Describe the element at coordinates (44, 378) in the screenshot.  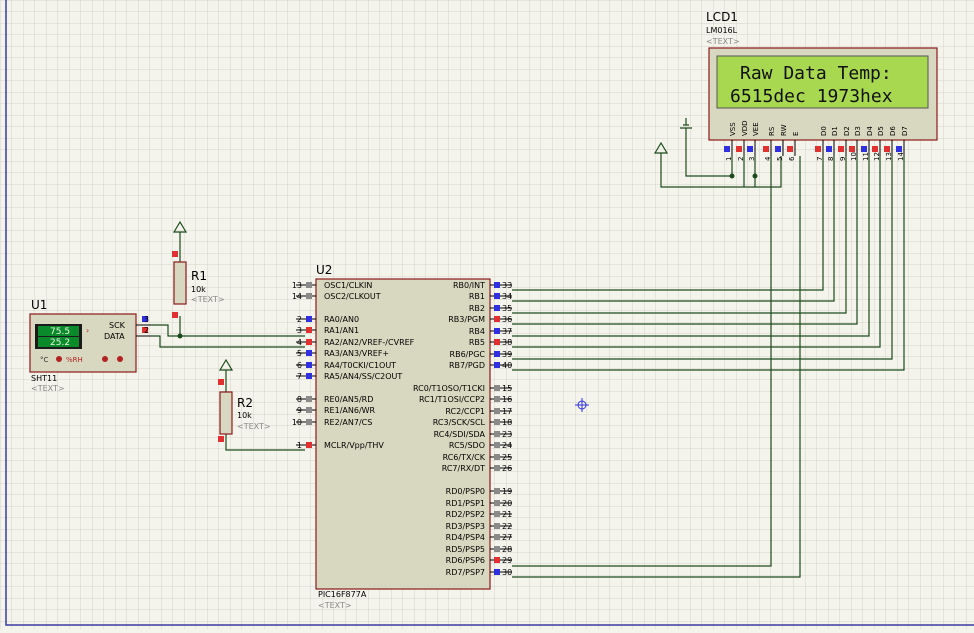
I see `sensor-part: SHT11` at that location.